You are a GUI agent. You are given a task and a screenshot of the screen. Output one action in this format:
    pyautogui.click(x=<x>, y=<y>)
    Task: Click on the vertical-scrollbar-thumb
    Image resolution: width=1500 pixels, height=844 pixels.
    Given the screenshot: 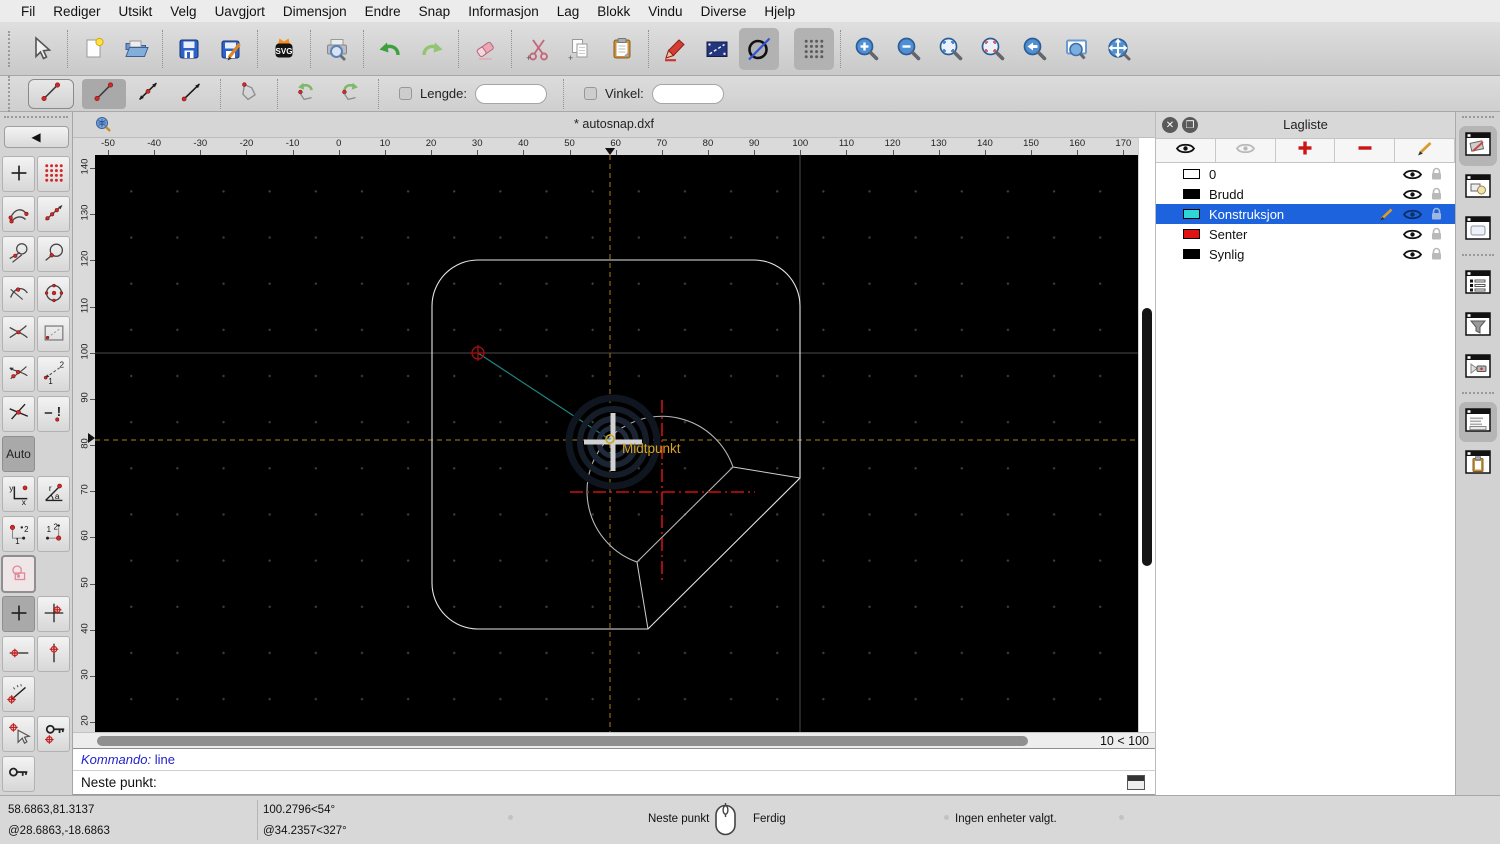 What is the action you would take?
    pyautogui.click(x=1147, y=437)
    